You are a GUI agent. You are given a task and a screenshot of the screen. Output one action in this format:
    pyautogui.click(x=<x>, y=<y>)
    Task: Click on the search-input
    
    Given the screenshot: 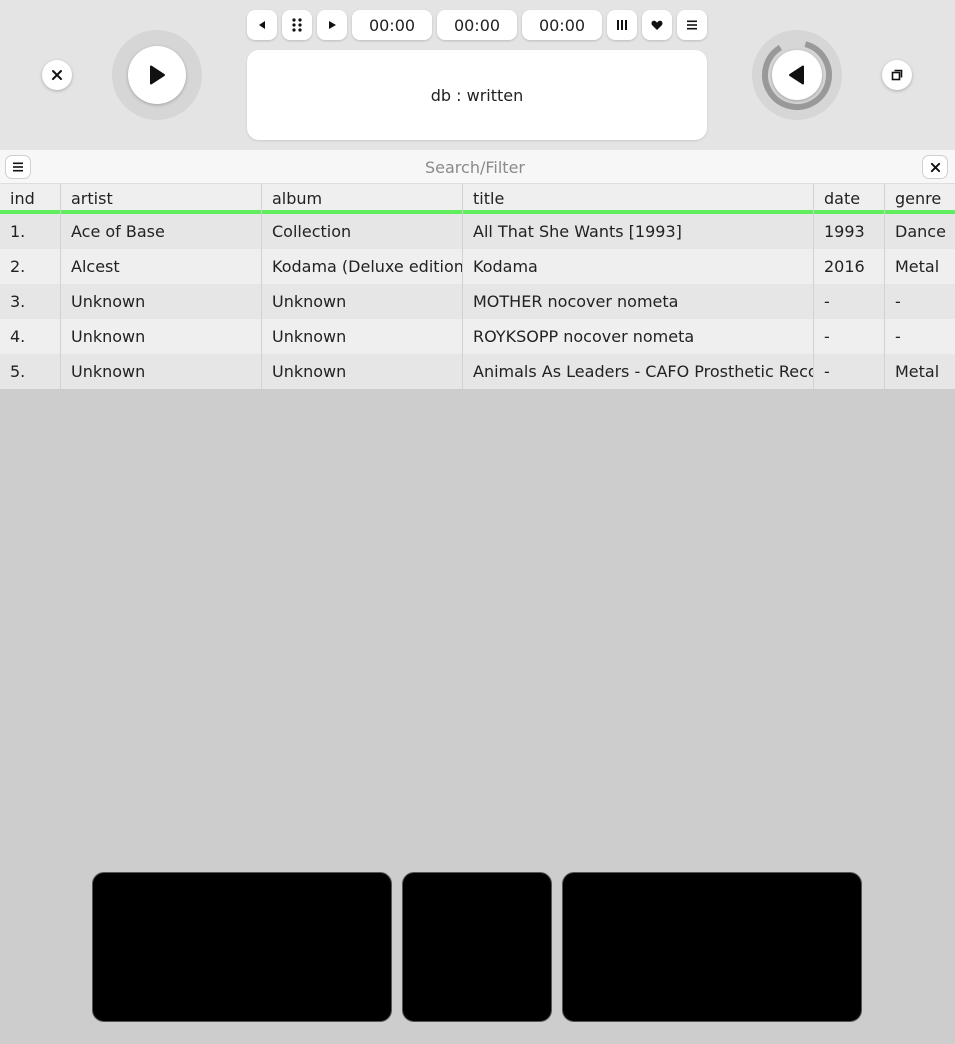 What is the action you would take?
    pyautogui.click(x=475, y=167)
    